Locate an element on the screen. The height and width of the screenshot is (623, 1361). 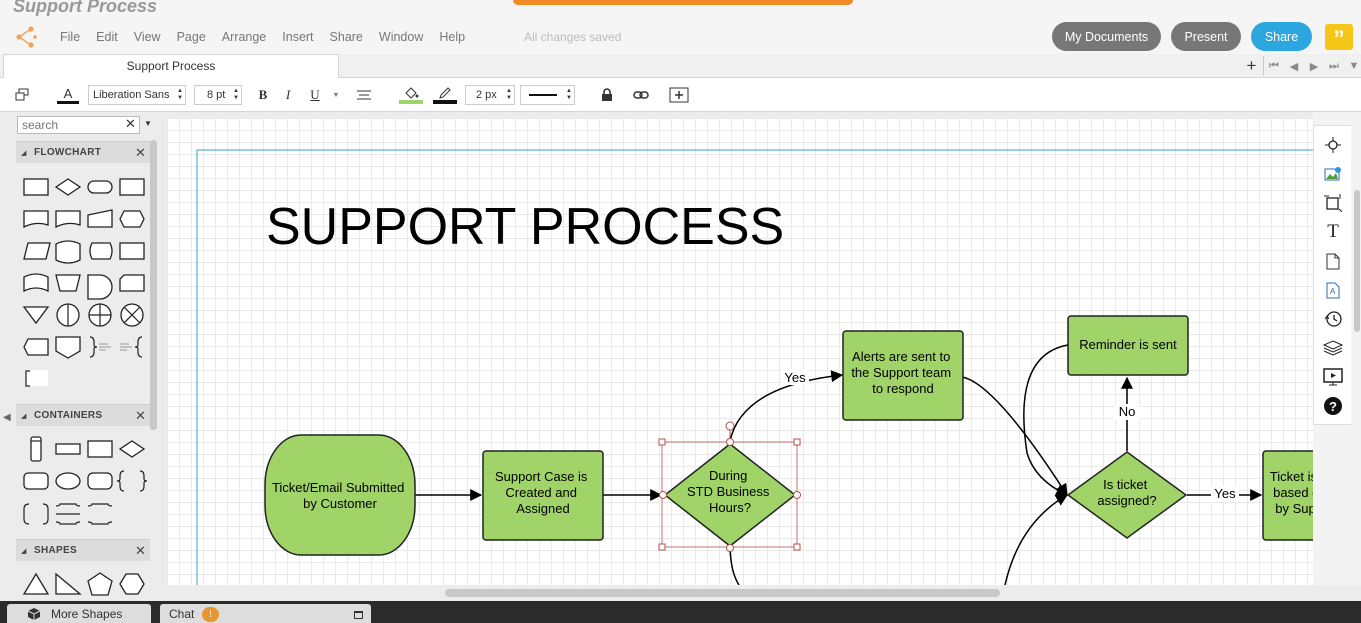
blank-shape is located at coordinates (37, 378).